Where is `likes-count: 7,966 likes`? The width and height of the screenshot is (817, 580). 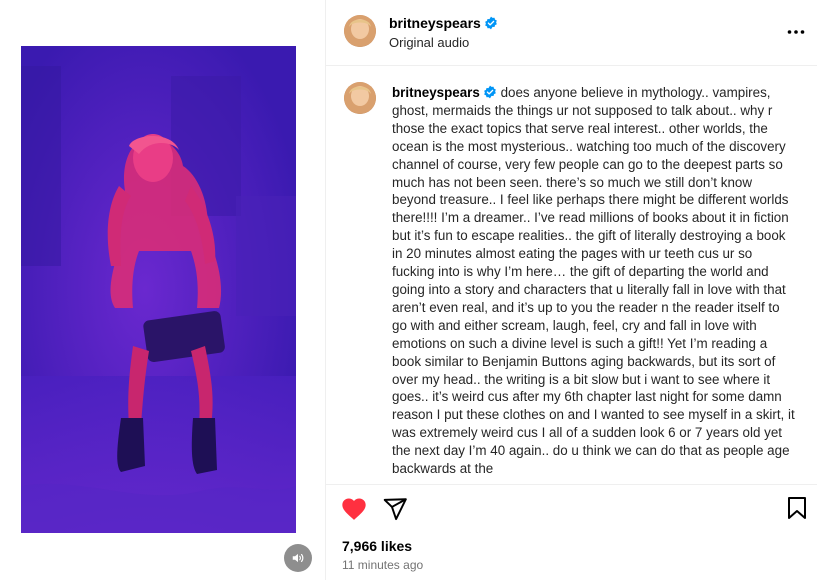 likes-count: 7,966 likes is located at coordinates (377, 546).